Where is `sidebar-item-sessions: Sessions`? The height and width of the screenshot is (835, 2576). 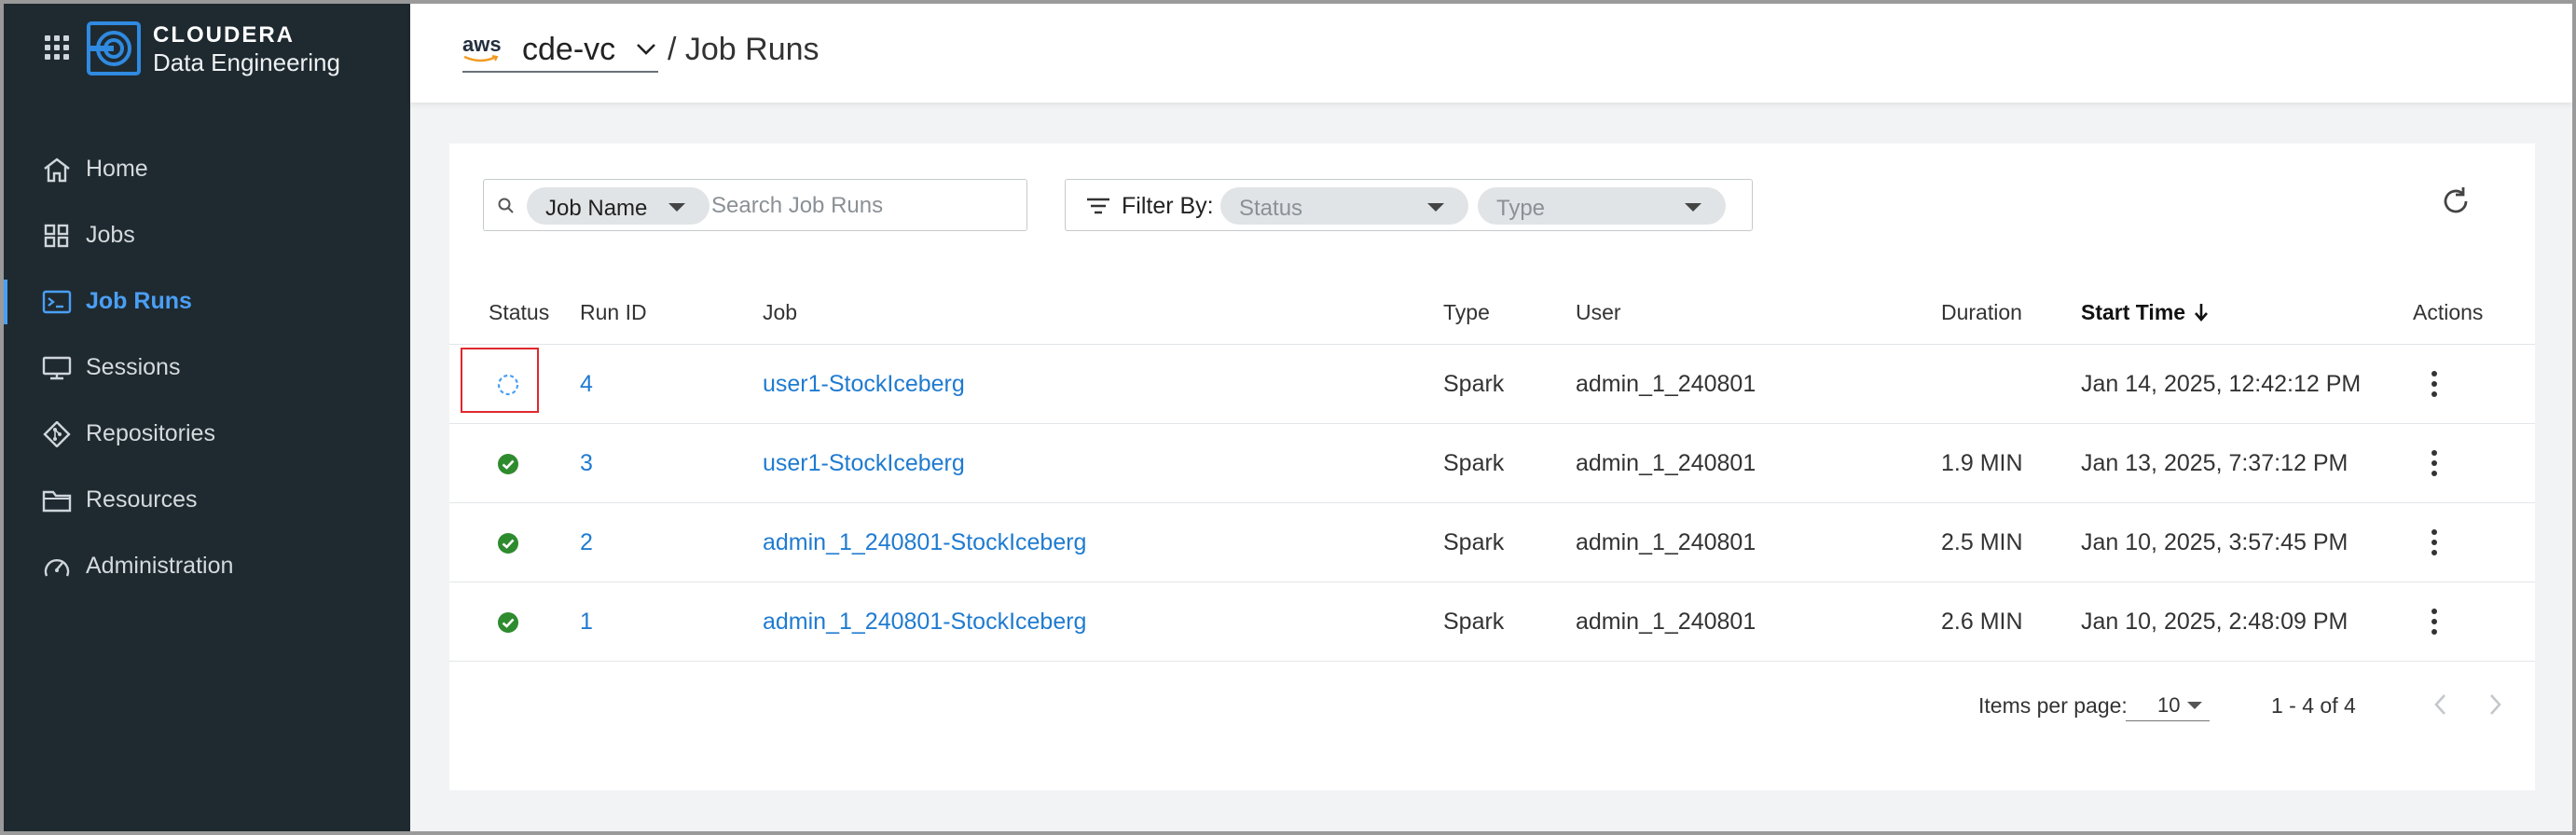 sidebar-item-sessions: Sessions is located at coordinates (207, 368).